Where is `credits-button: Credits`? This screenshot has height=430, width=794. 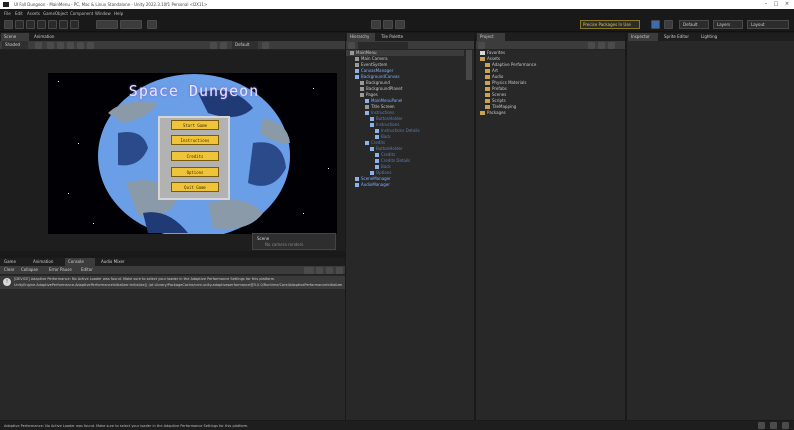 credits-button: Credits is located at coordinates (195, 156).